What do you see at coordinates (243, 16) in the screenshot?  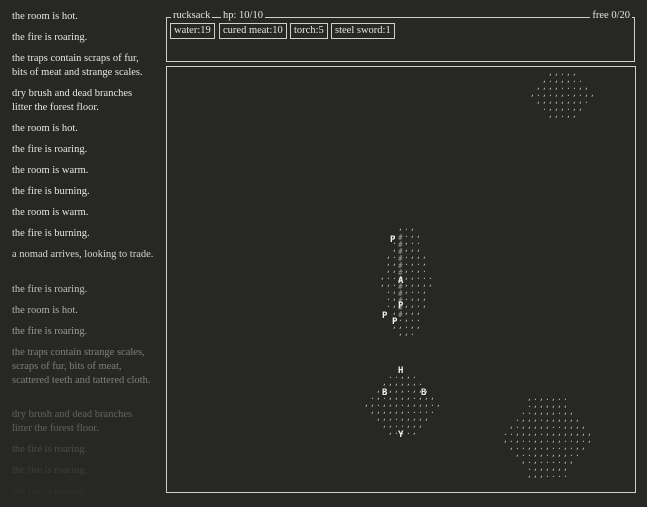 I see `hp-readout: hp: 10/10` at bounding box center [243, 16].